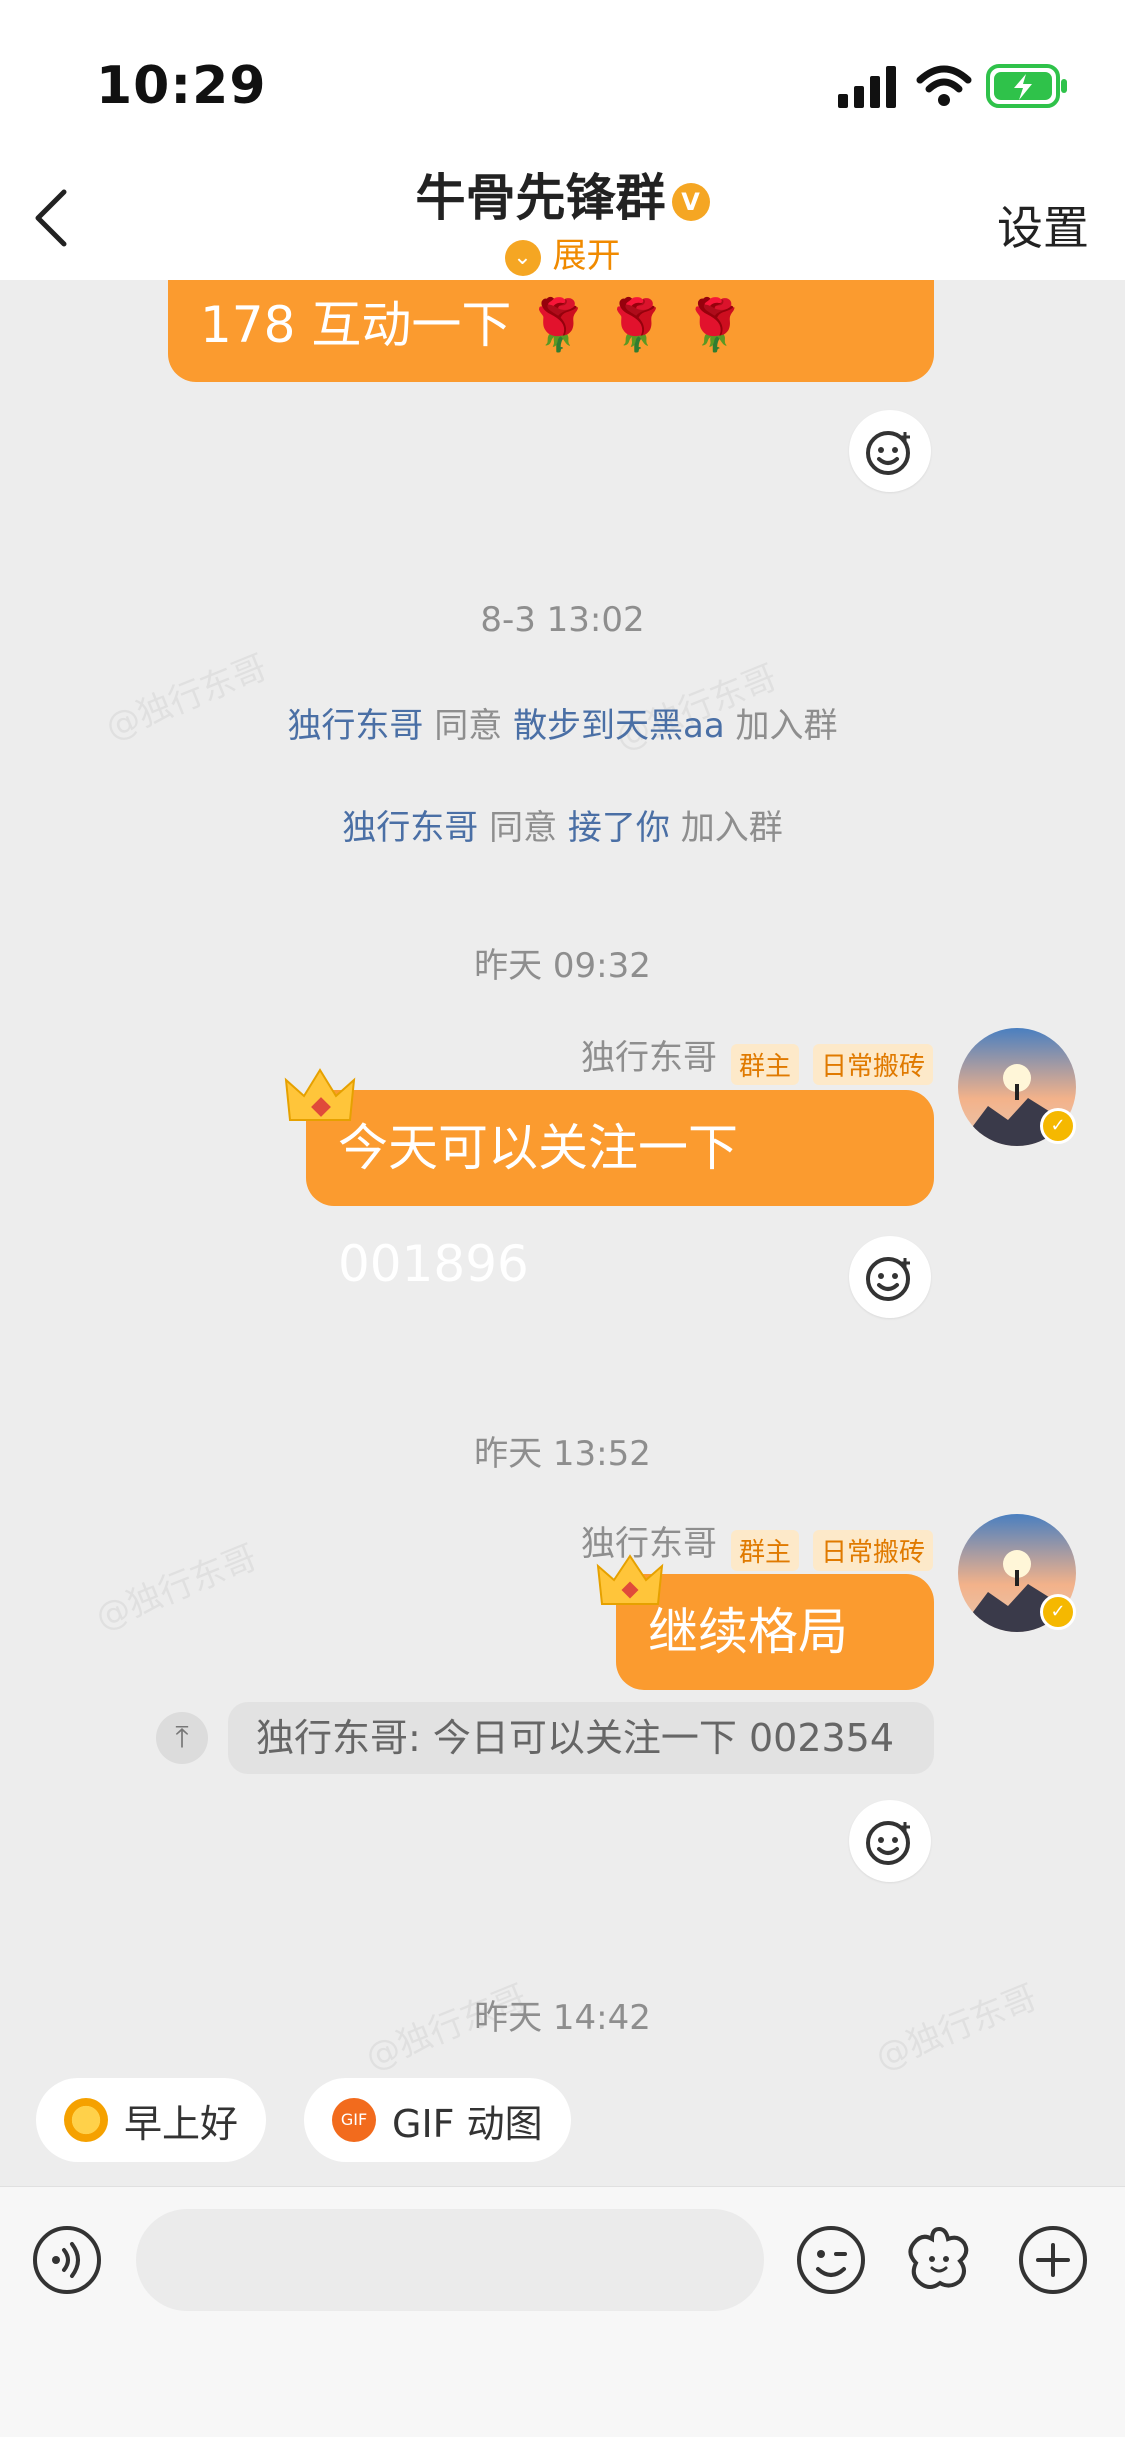  What do you see at coordinates (944, 85) in the screenshot?
I see `wifi-icon` at bounding box center [944, 85].